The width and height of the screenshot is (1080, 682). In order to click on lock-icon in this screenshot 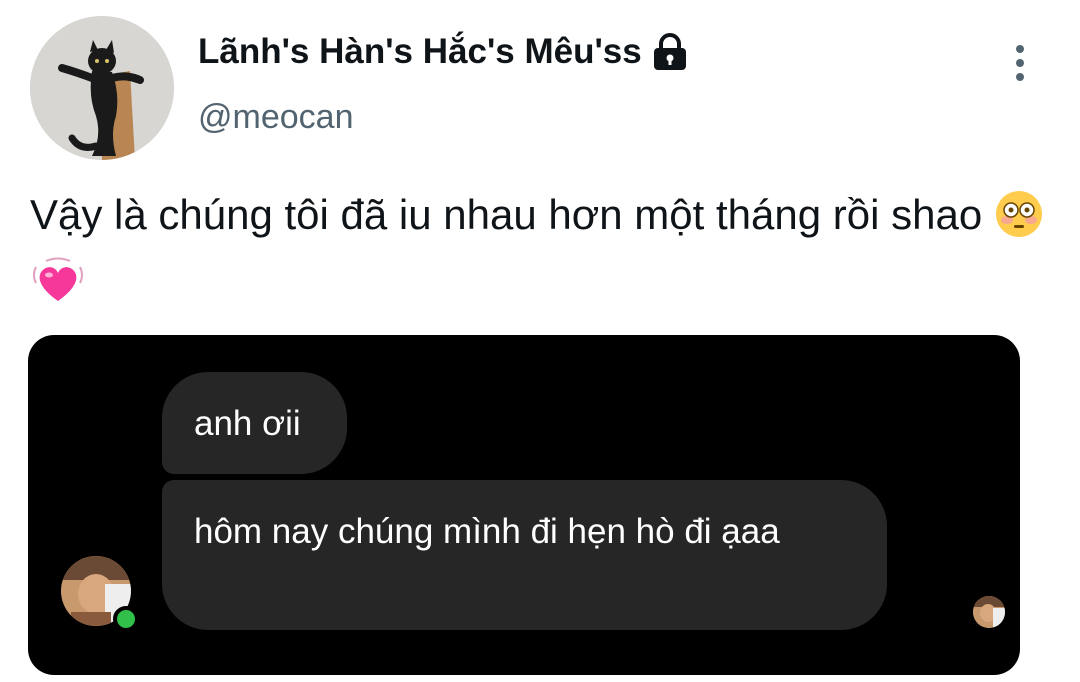, I will do `click(670, 52)`.